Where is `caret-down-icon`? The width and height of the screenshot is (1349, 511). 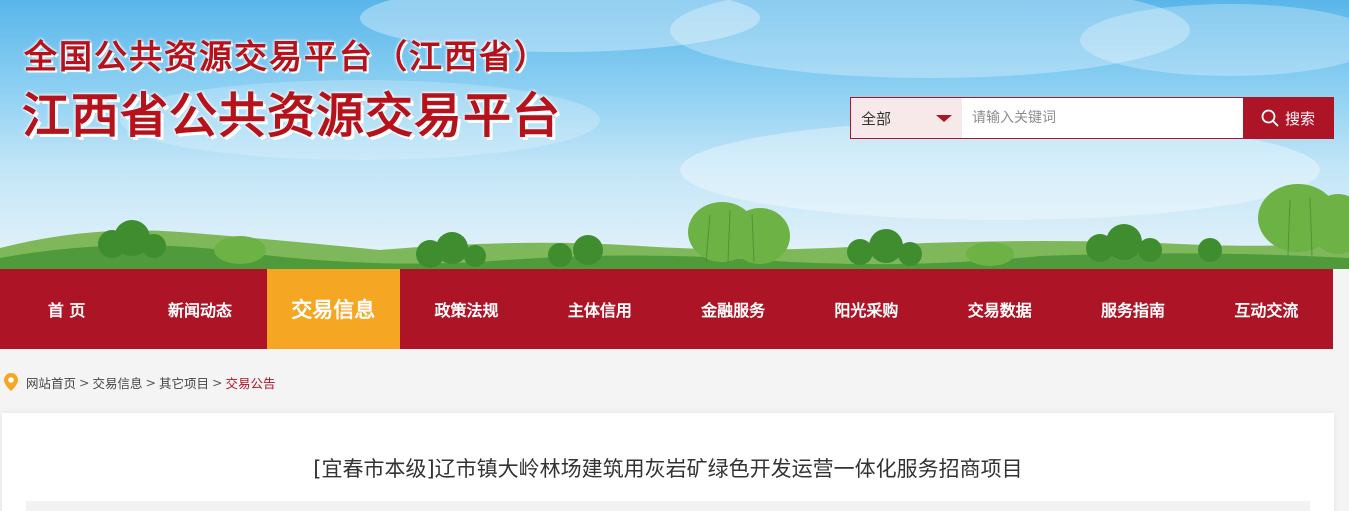
caret-down-icon is located at coordinates (944, 118).